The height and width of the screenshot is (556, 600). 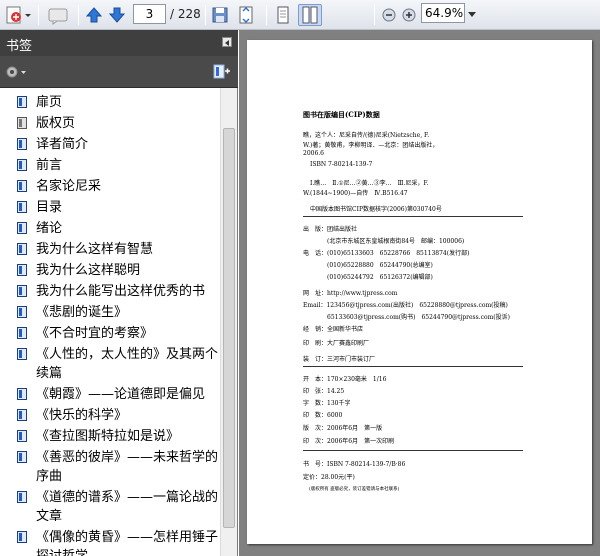 I want to click on create-pdf-icon, so click(x=19, y=15).